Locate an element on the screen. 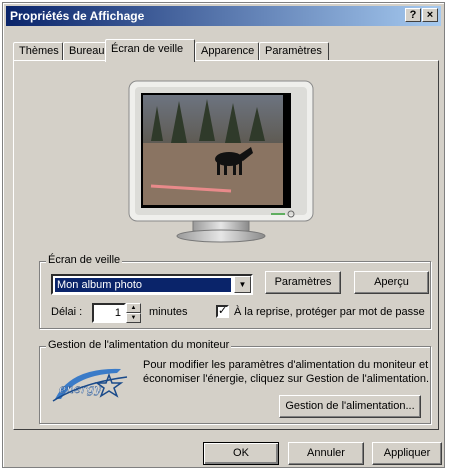 This screenshot has width=455, height=470. close-button: × is located at coordinates (430, 15).